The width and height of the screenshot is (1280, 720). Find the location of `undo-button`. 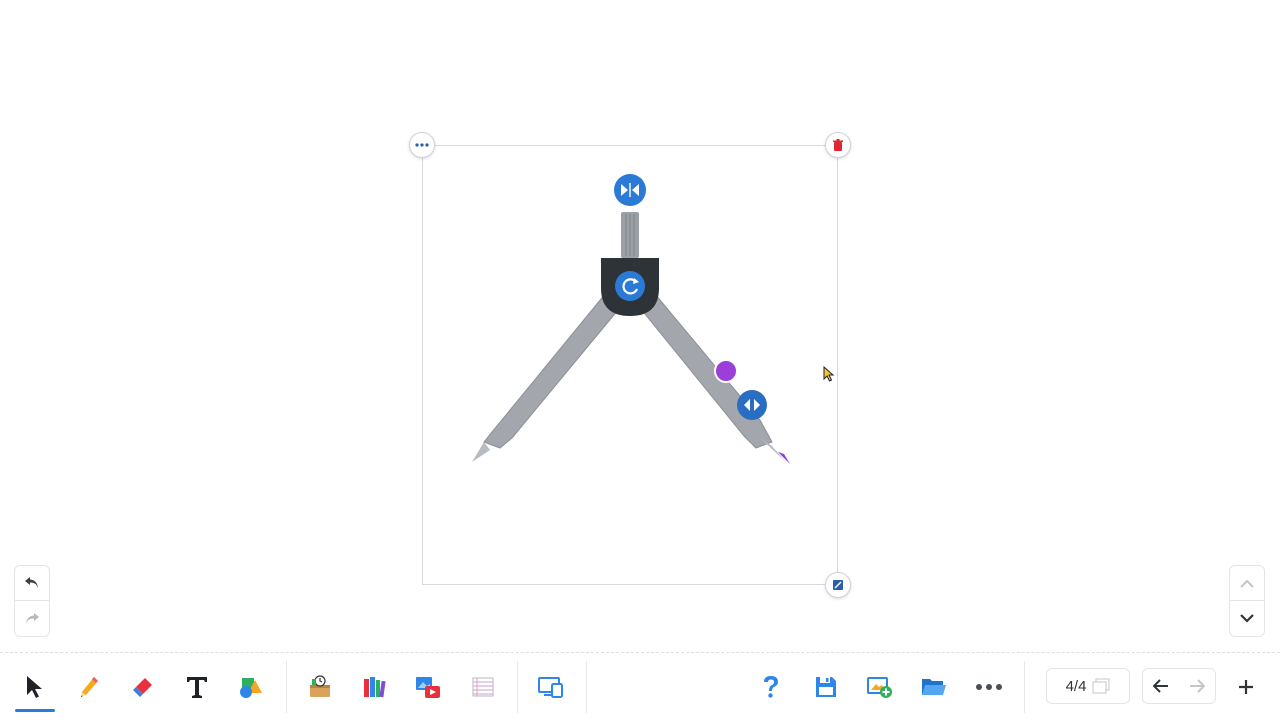

undo-button is located at coordinates (32, 583).